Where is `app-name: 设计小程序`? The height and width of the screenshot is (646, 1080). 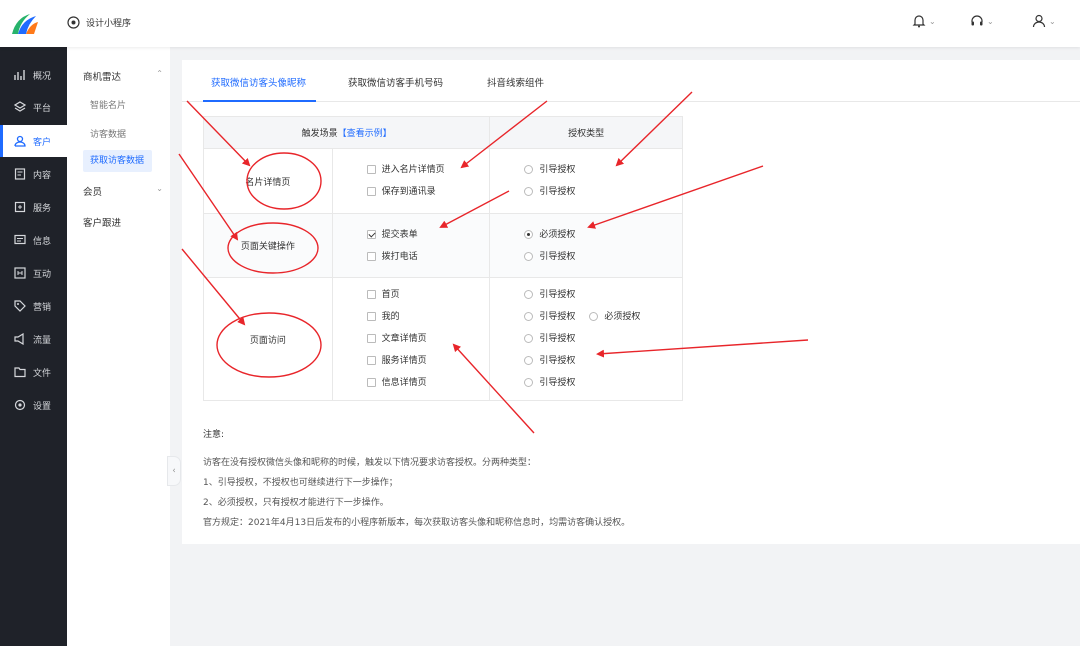 app-name: 设计小程序 is located at coordinates (109, 24).